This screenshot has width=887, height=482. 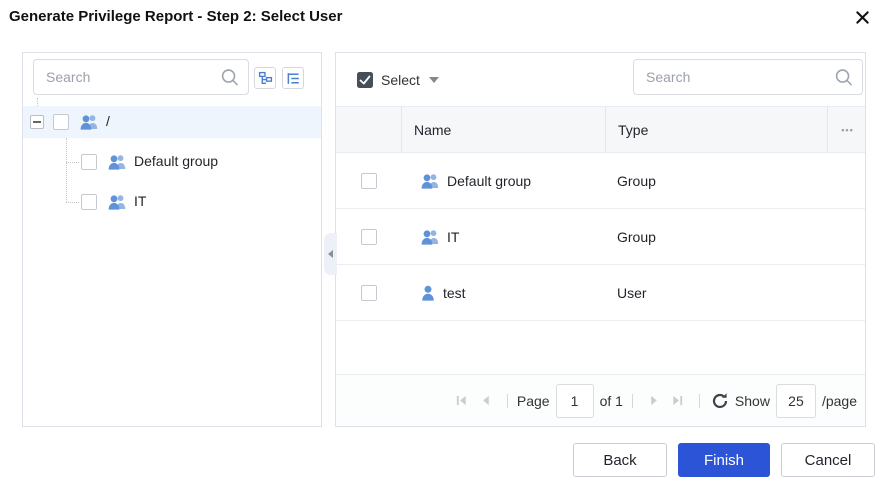 I want to click on dialog-footer: Back Finish Cancel, so click(x=724, y=460).